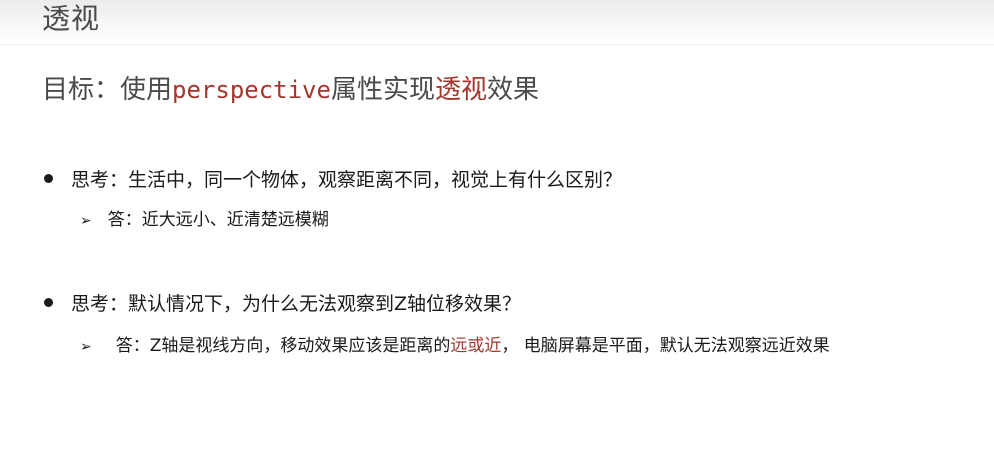  I want to click on answer-2-text: 答：Z轴是视线方向，移动效果应该是距离的, so click(283, 346).